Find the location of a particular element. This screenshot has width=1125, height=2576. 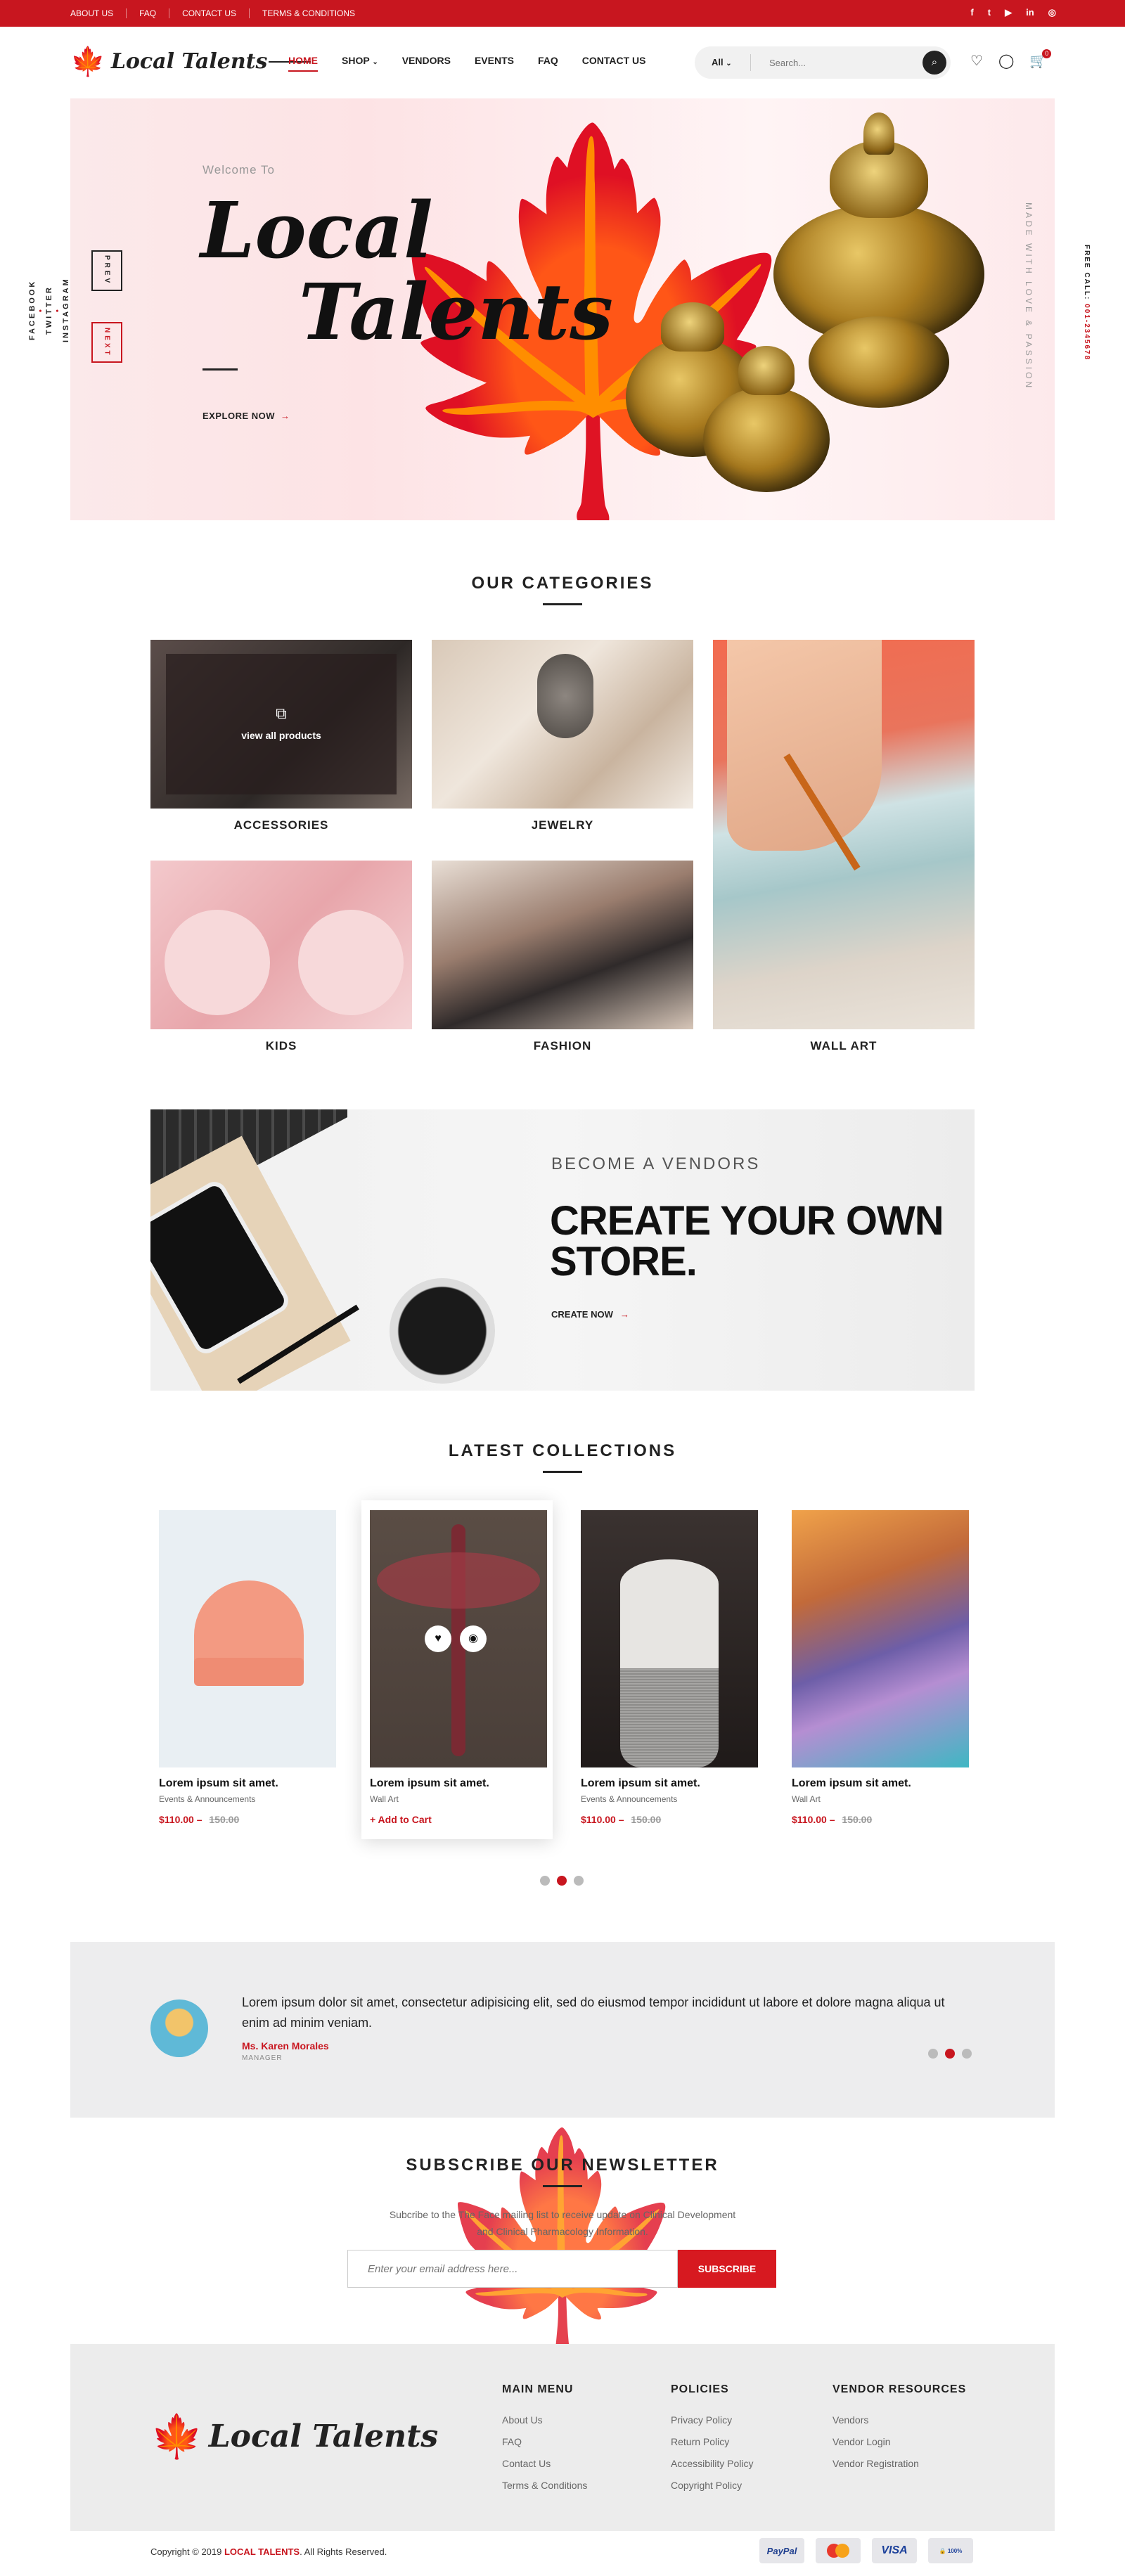

categories-title: OUR CATEGORIES is located at coordinates (562, 583).